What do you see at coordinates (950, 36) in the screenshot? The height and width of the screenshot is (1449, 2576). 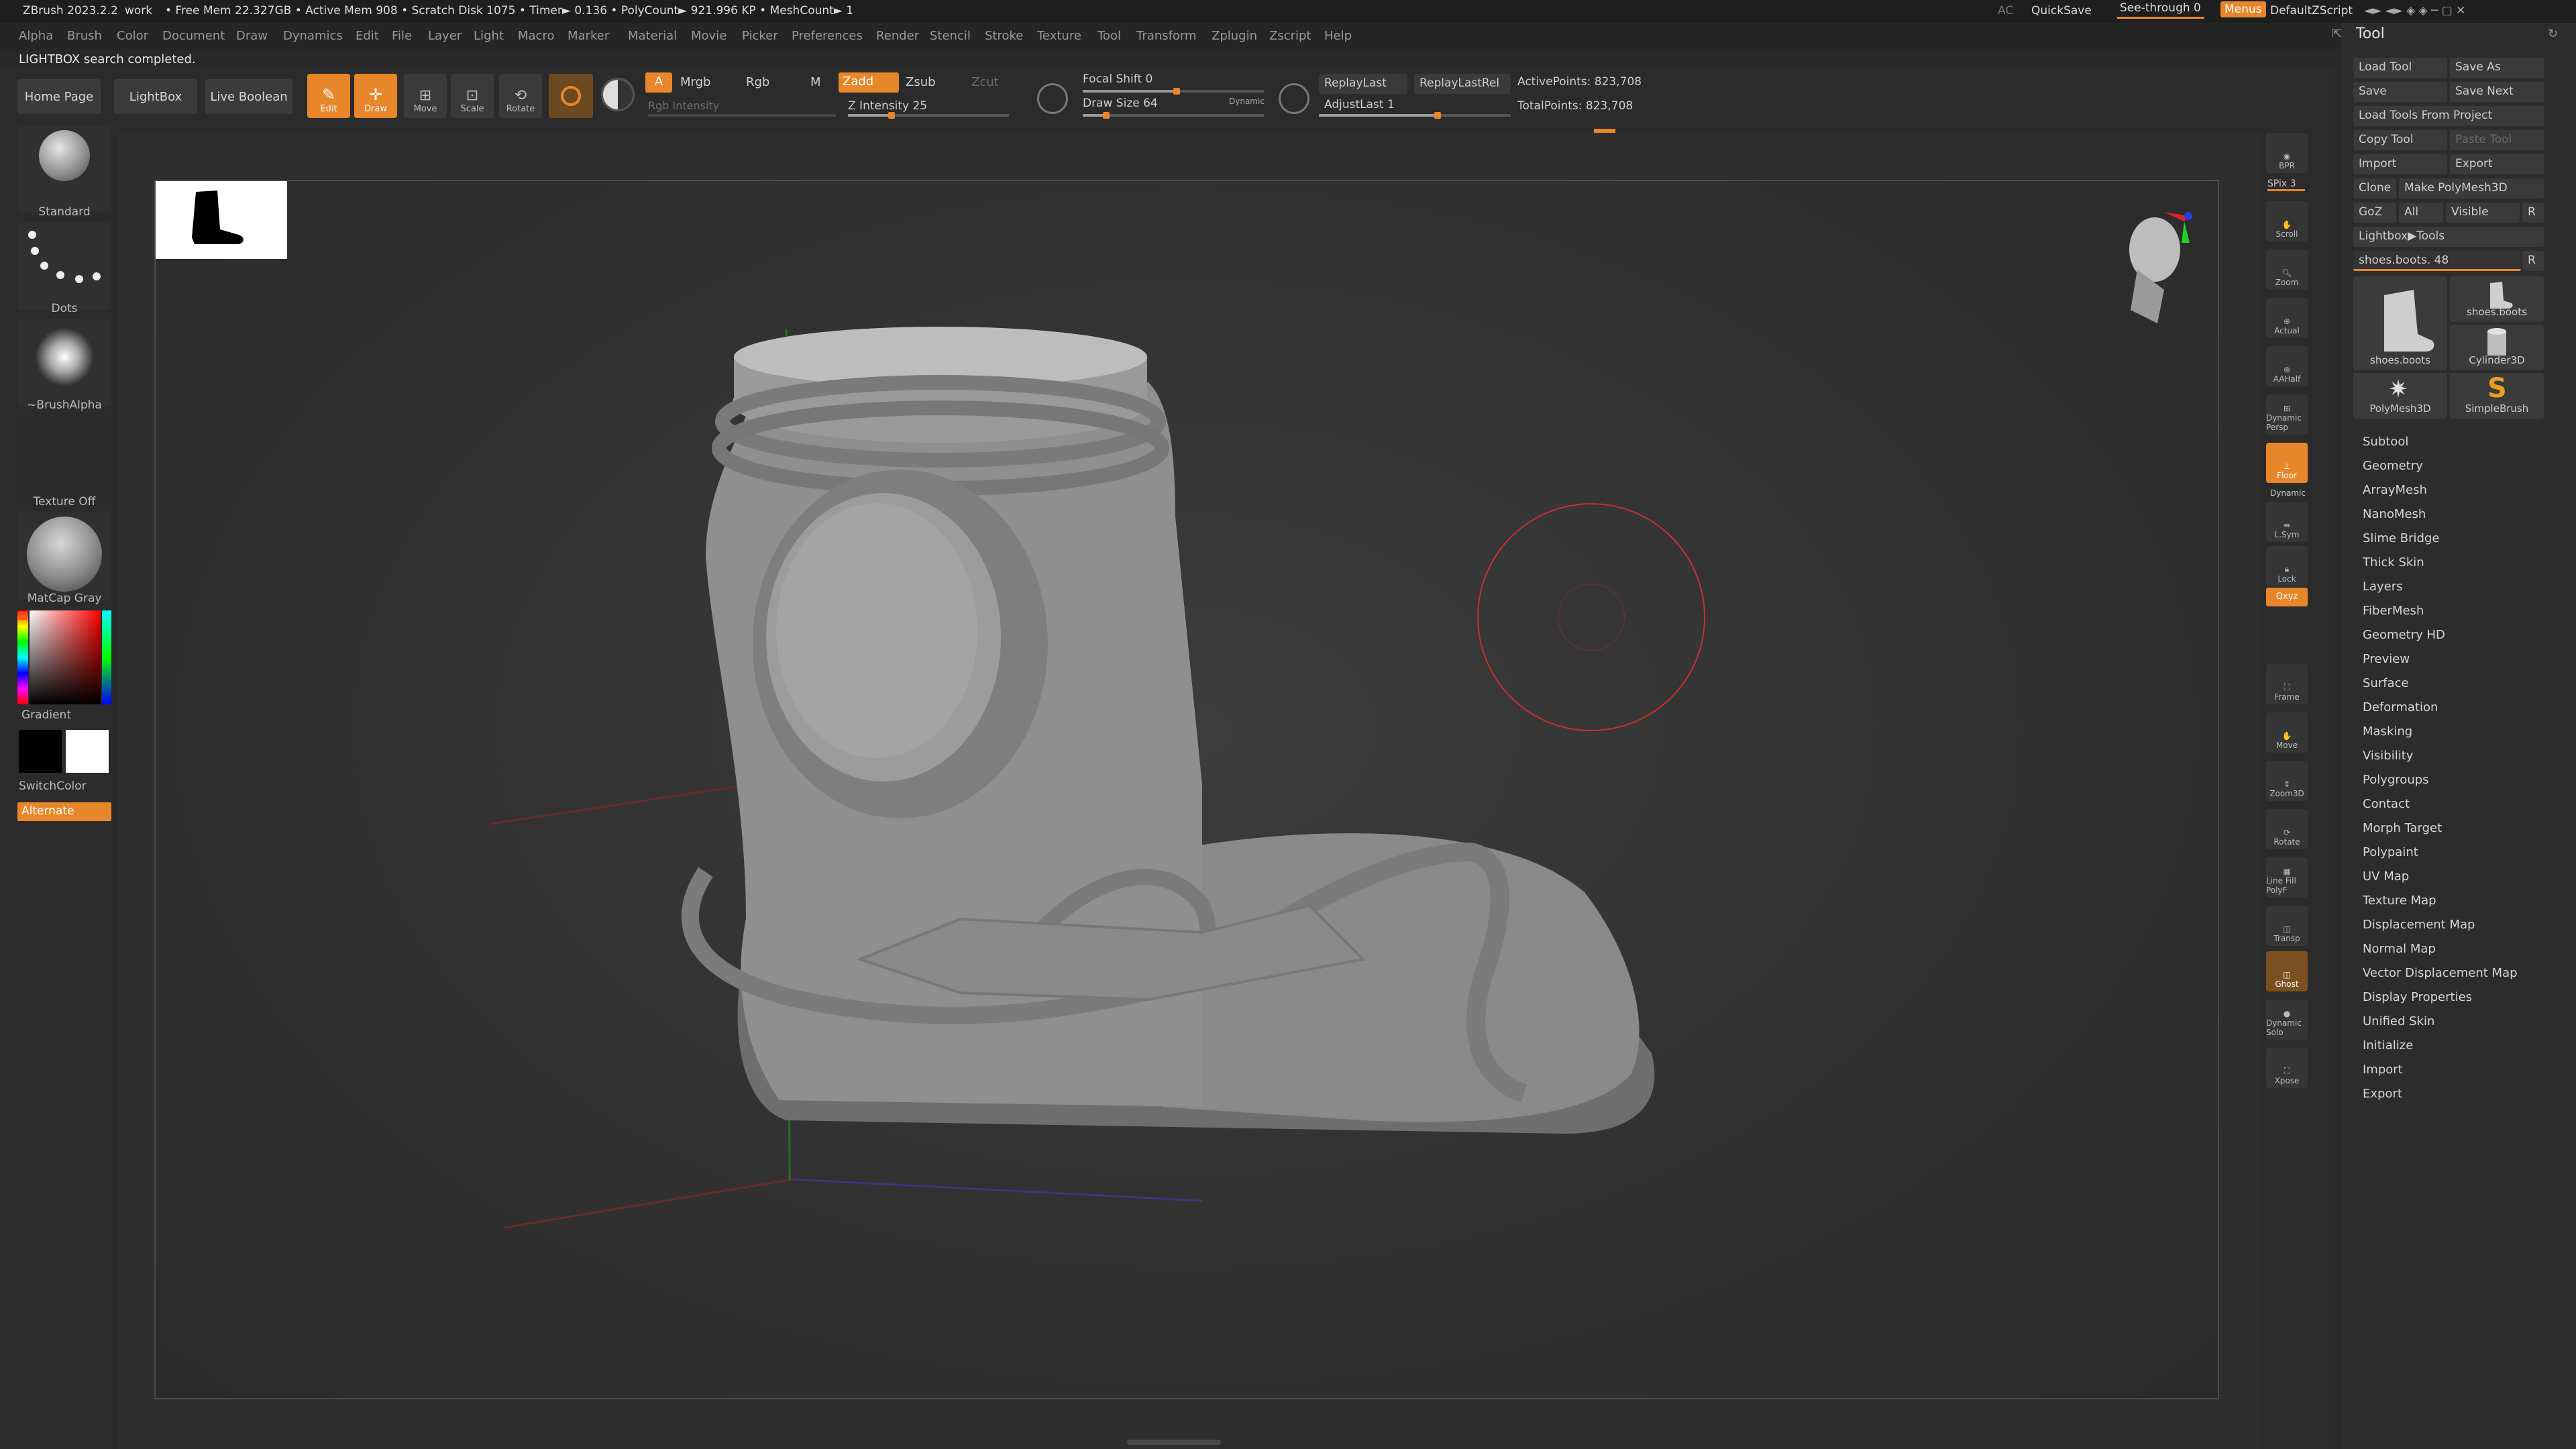 I see `menu-stencil: Stencil` at bounding box center [950, 36].